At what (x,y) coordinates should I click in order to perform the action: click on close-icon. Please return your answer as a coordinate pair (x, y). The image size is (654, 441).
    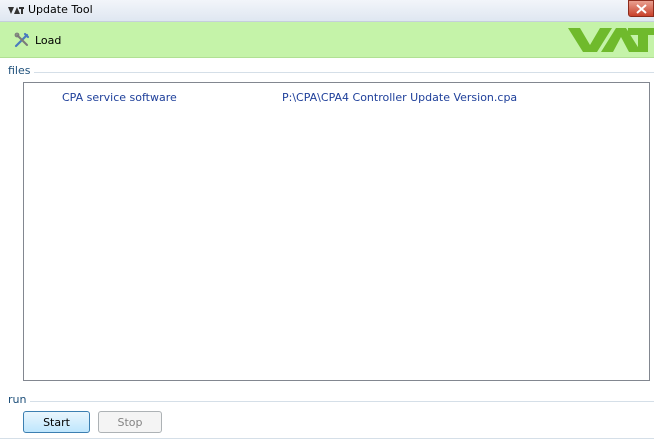
    Looking at the image, I should click on (641, 9).